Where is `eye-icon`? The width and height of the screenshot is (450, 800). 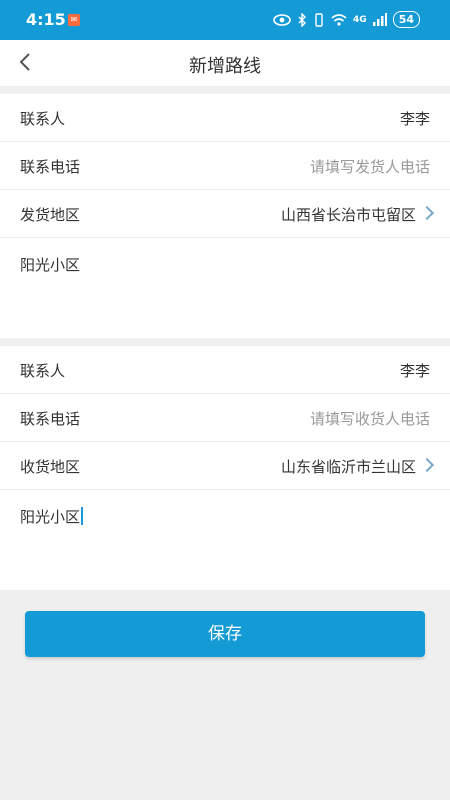
eye-icon is located at coordinates (282, 19).